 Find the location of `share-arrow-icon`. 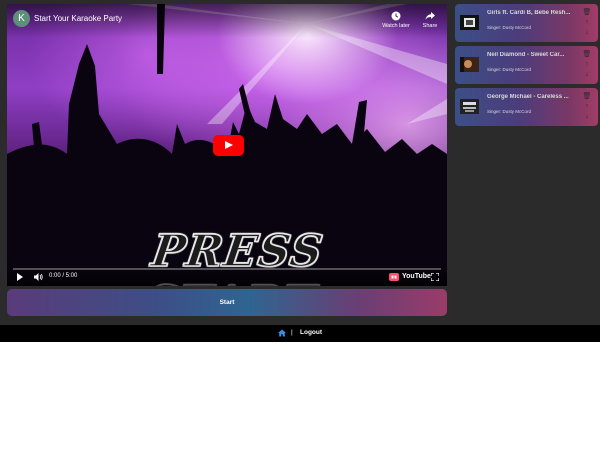

share-arrow-icon is located at coordinates (430, 16).